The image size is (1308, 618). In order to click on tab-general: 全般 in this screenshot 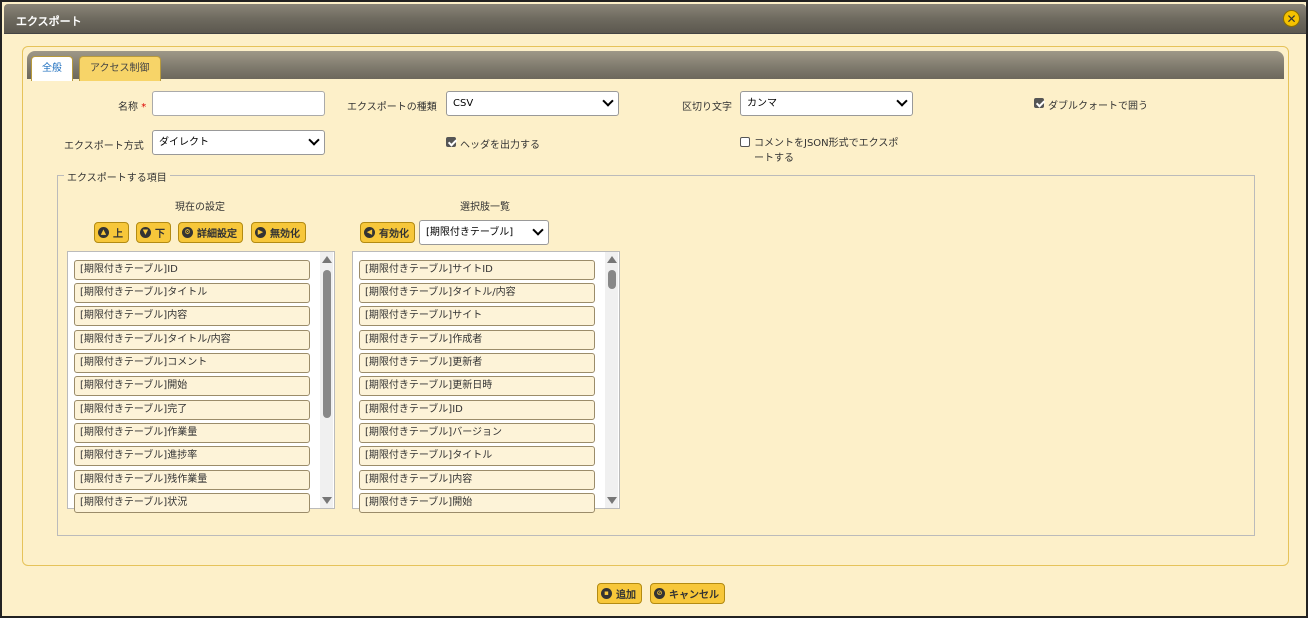, I will do `click(52, 68)`.